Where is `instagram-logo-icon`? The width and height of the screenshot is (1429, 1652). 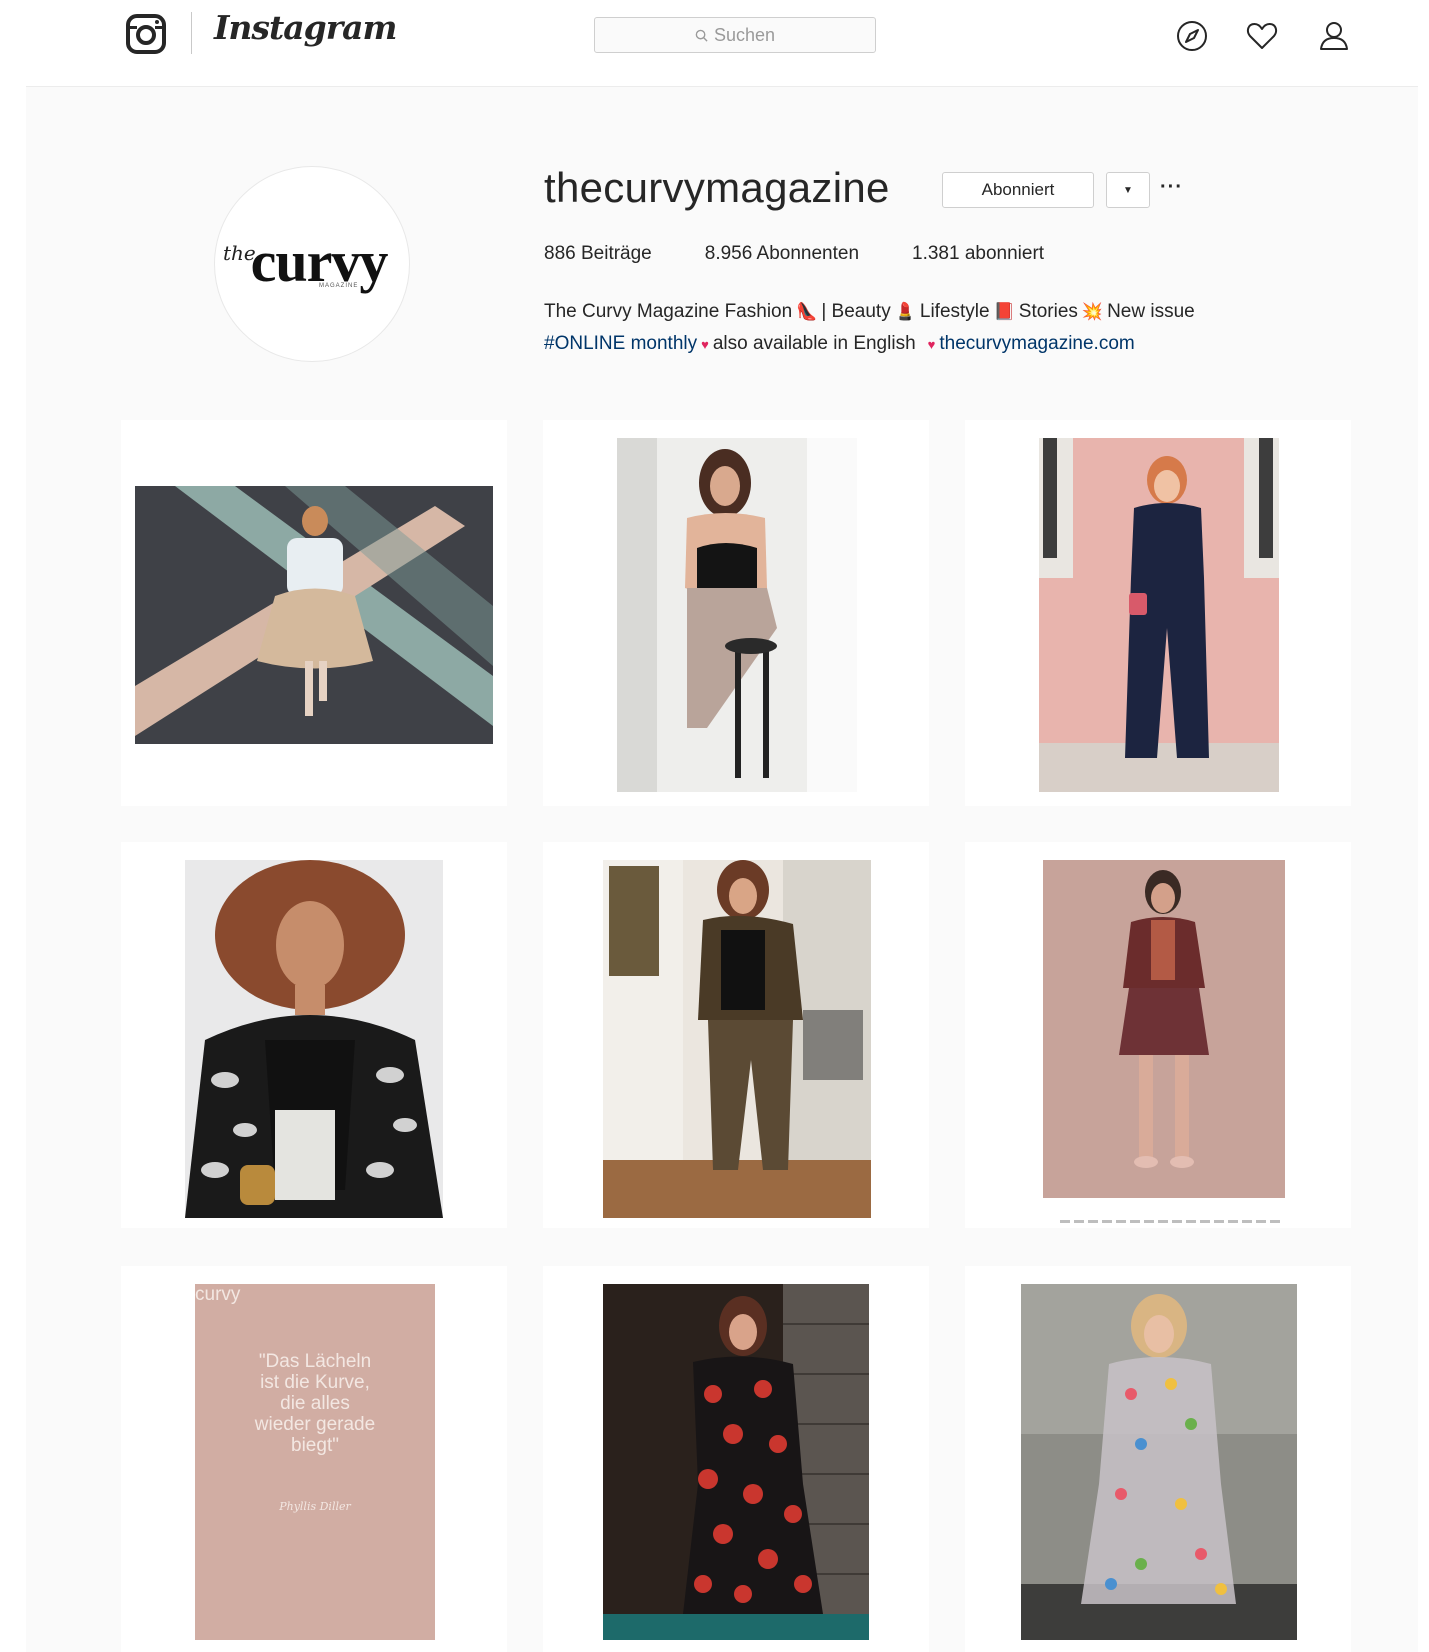 instagram-logo-icon is located at coordinates (146, 34).